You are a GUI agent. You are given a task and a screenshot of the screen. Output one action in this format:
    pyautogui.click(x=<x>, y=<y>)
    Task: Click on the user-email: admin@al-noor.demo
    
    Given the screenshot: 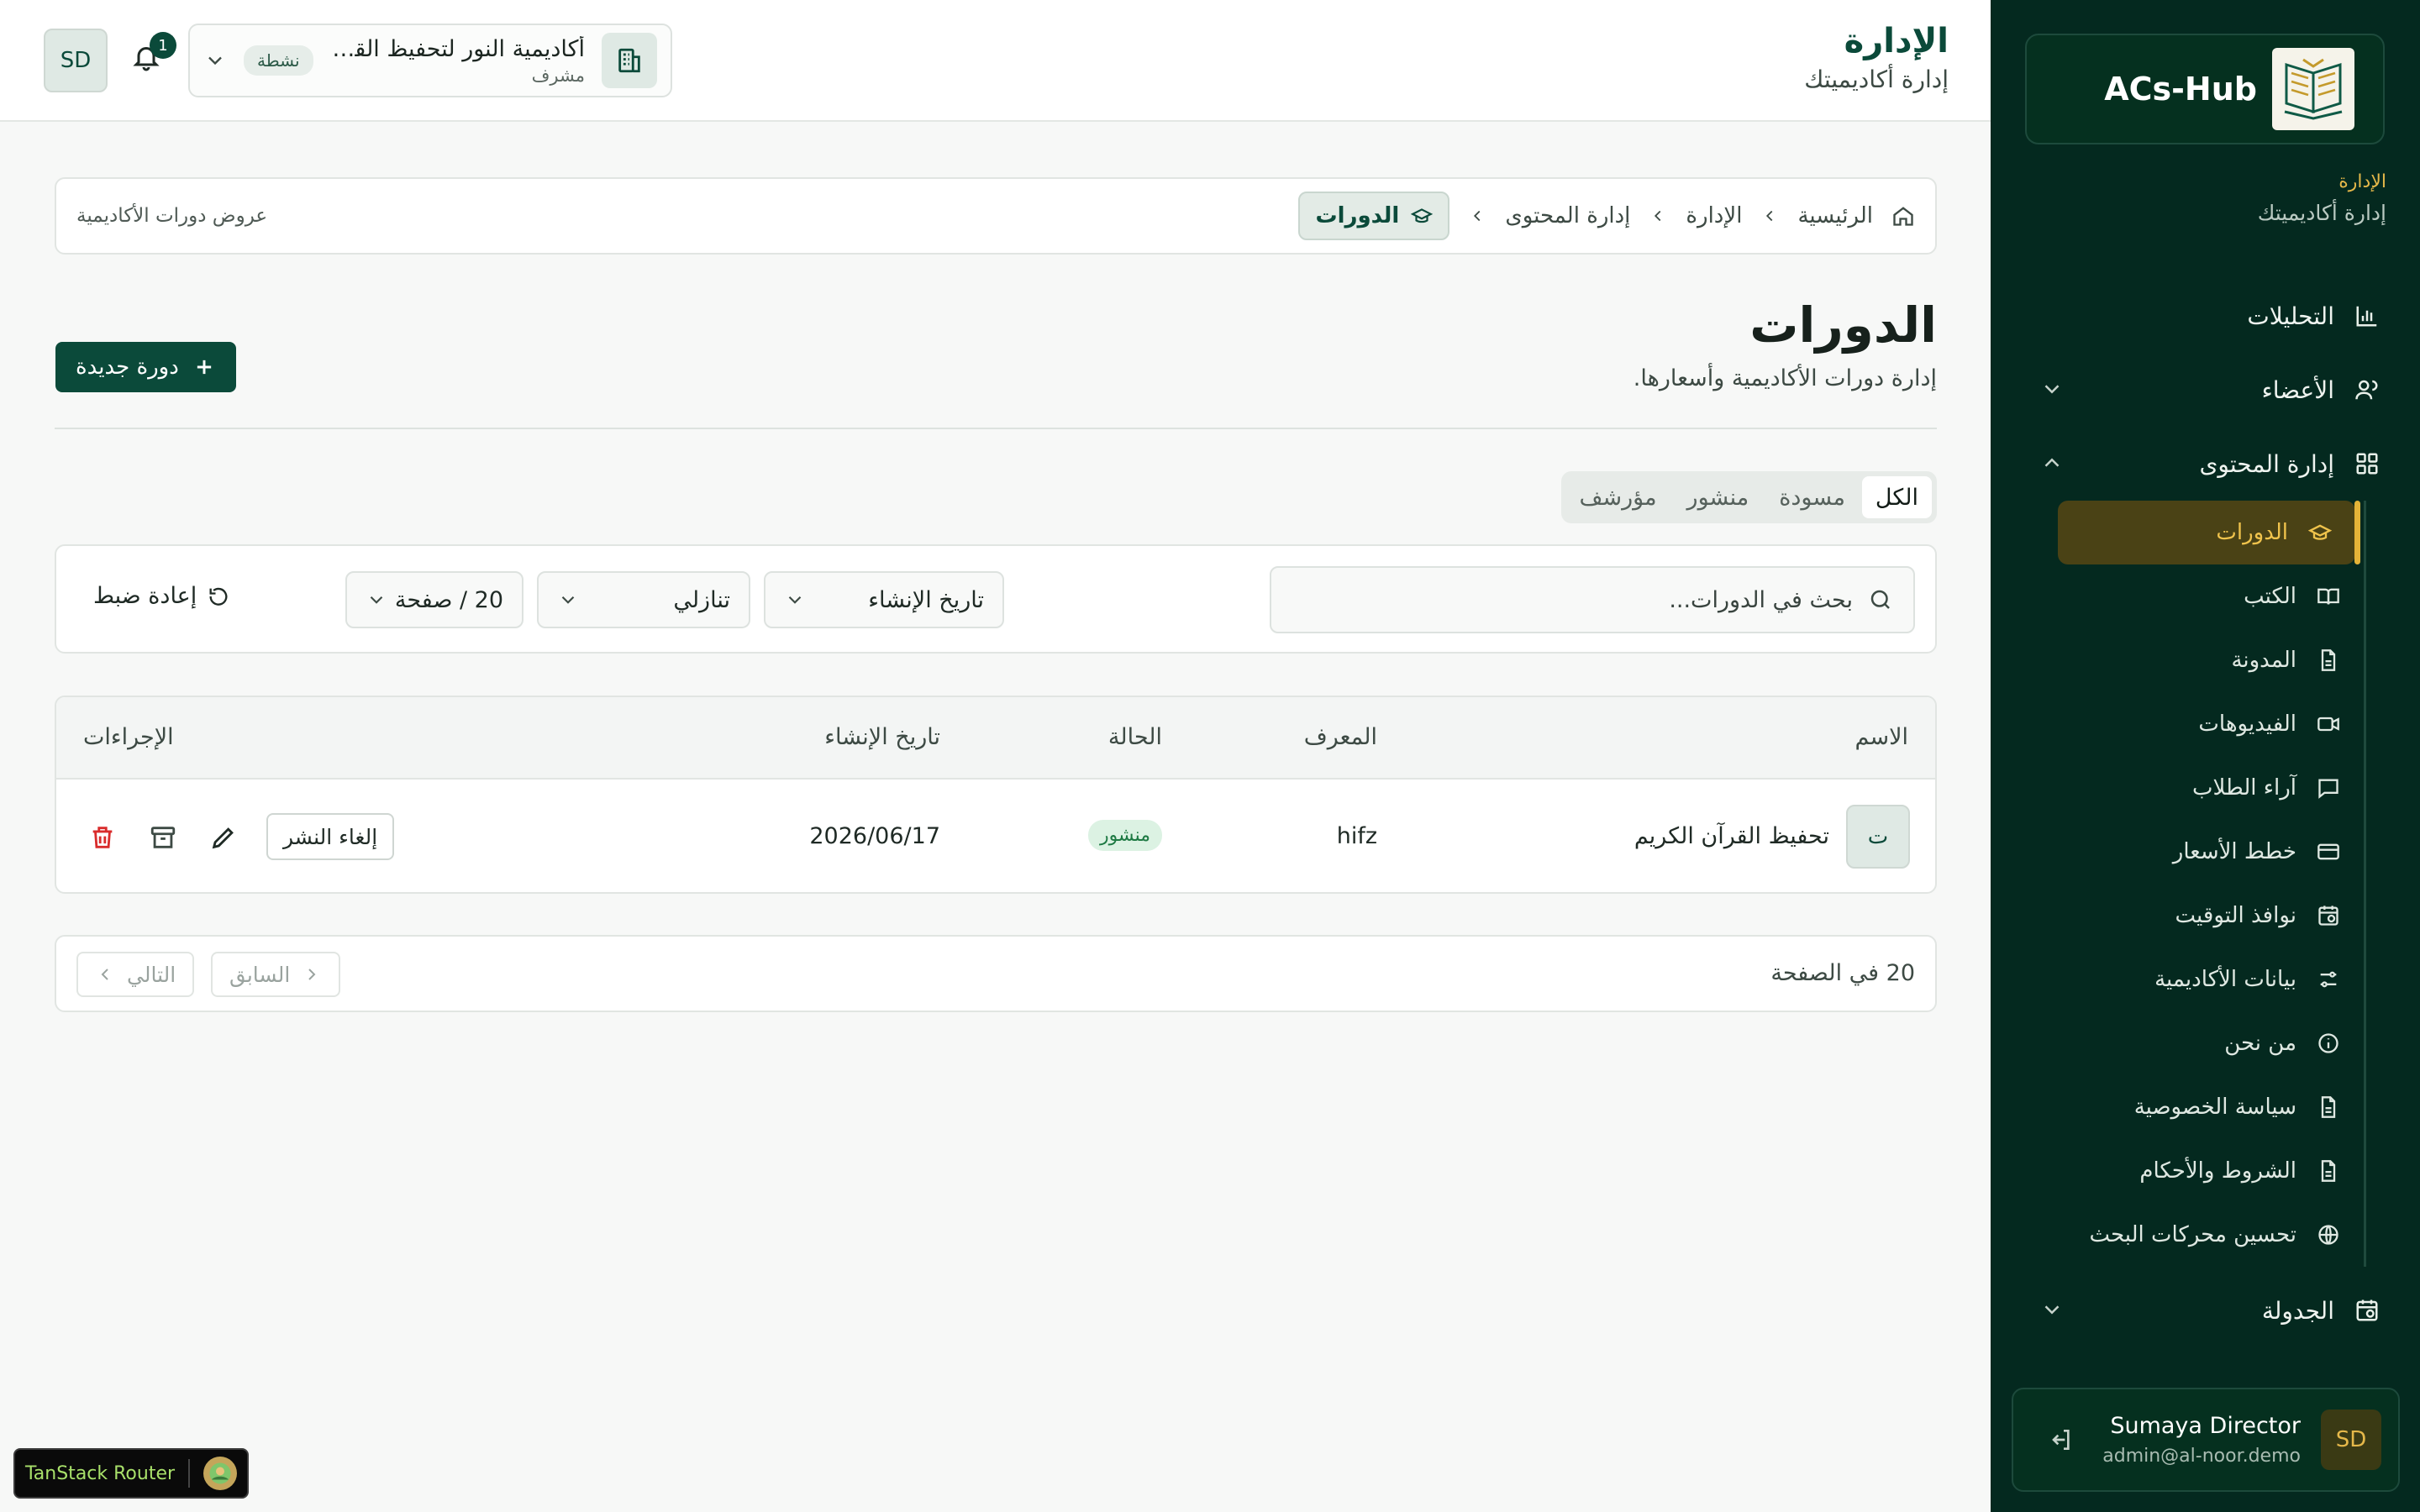 What is the action you would take?
    pyautogui.click(x=2202, y=1456)
    